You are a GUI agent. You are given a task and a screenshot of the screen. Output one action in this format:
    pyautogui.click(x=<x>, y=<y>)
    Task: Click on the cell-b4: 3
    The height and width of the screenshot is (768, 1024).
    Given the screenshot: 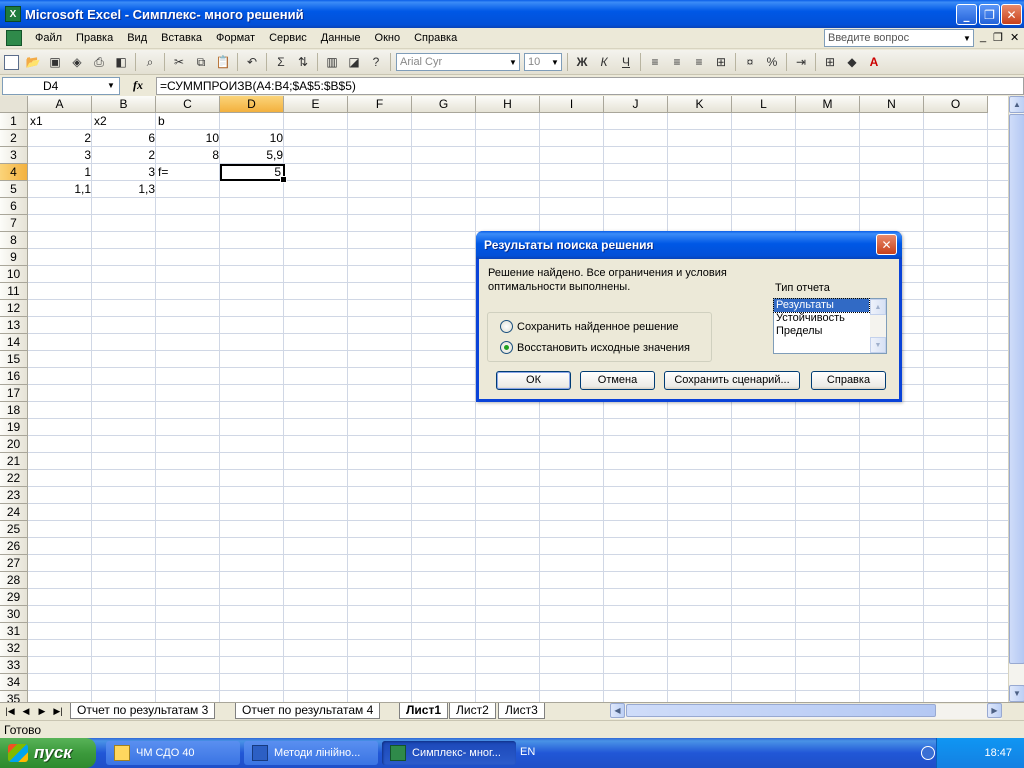 What is the action you would take?
    pyautogui.click(x=124, y=172)
    